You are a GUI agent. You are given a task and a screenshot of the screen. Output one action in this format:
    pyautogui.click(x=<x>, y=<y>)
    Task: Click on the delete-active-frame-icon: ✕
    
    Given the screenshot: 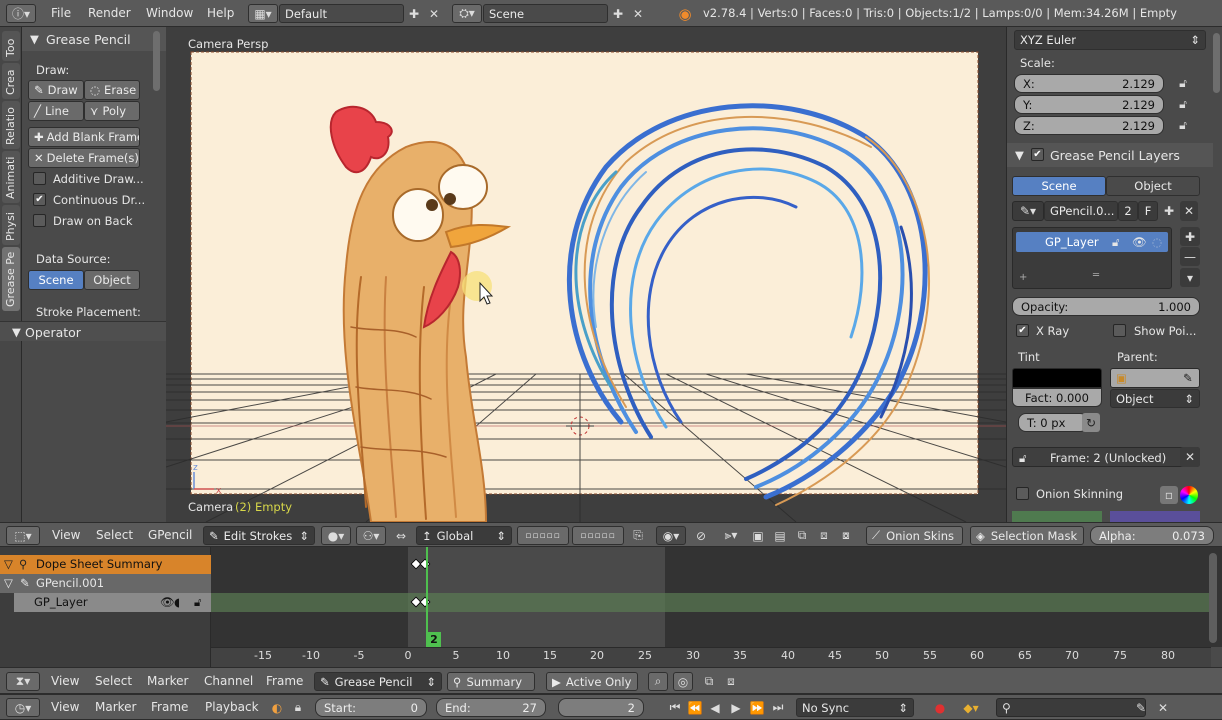 What is the action you would take?
    pyautogui.click(x=1190, y=457)
    